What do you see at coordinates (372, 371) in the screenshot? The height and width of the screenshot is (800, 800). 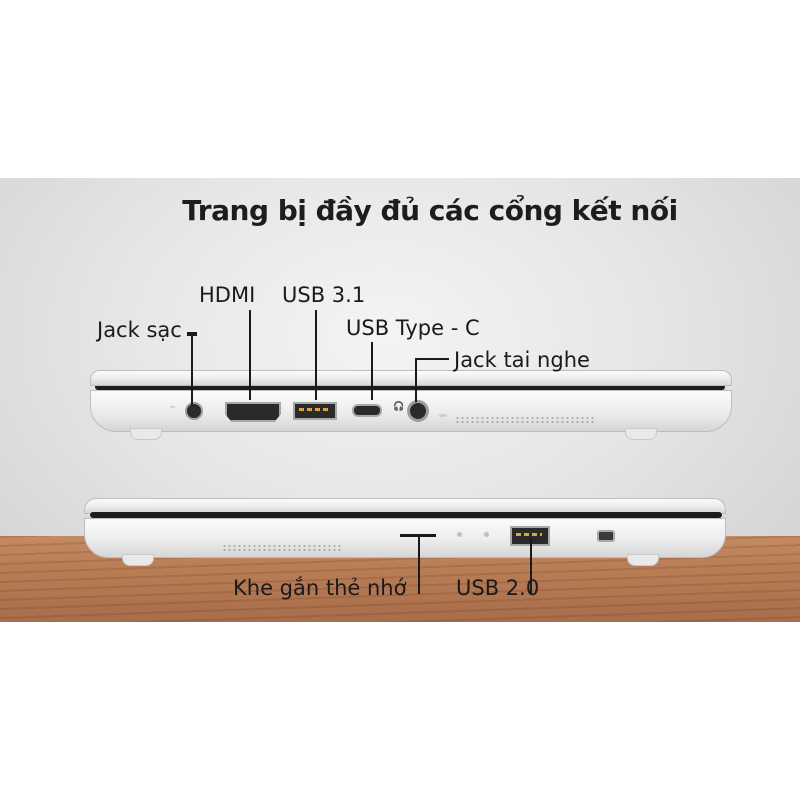 I see `leader-usb-type-c` at bounding box center [372, 371].